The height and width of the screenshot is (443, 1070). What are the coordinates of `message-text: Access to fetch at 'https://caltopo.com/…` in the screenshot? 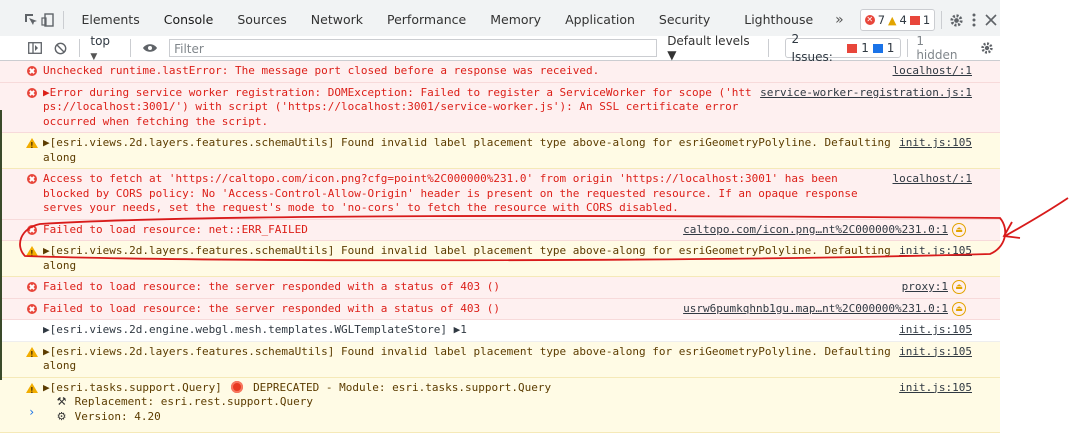 It's located at (450, 193).